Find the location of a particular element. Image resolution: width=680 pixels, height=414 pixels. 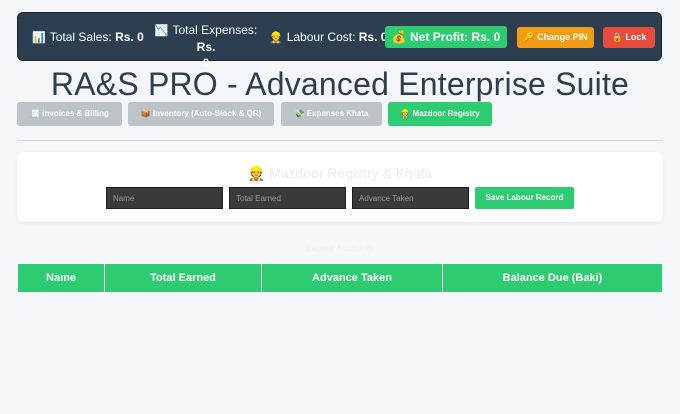

lock-icon: 🔒 is located at coordinates (617, 37).